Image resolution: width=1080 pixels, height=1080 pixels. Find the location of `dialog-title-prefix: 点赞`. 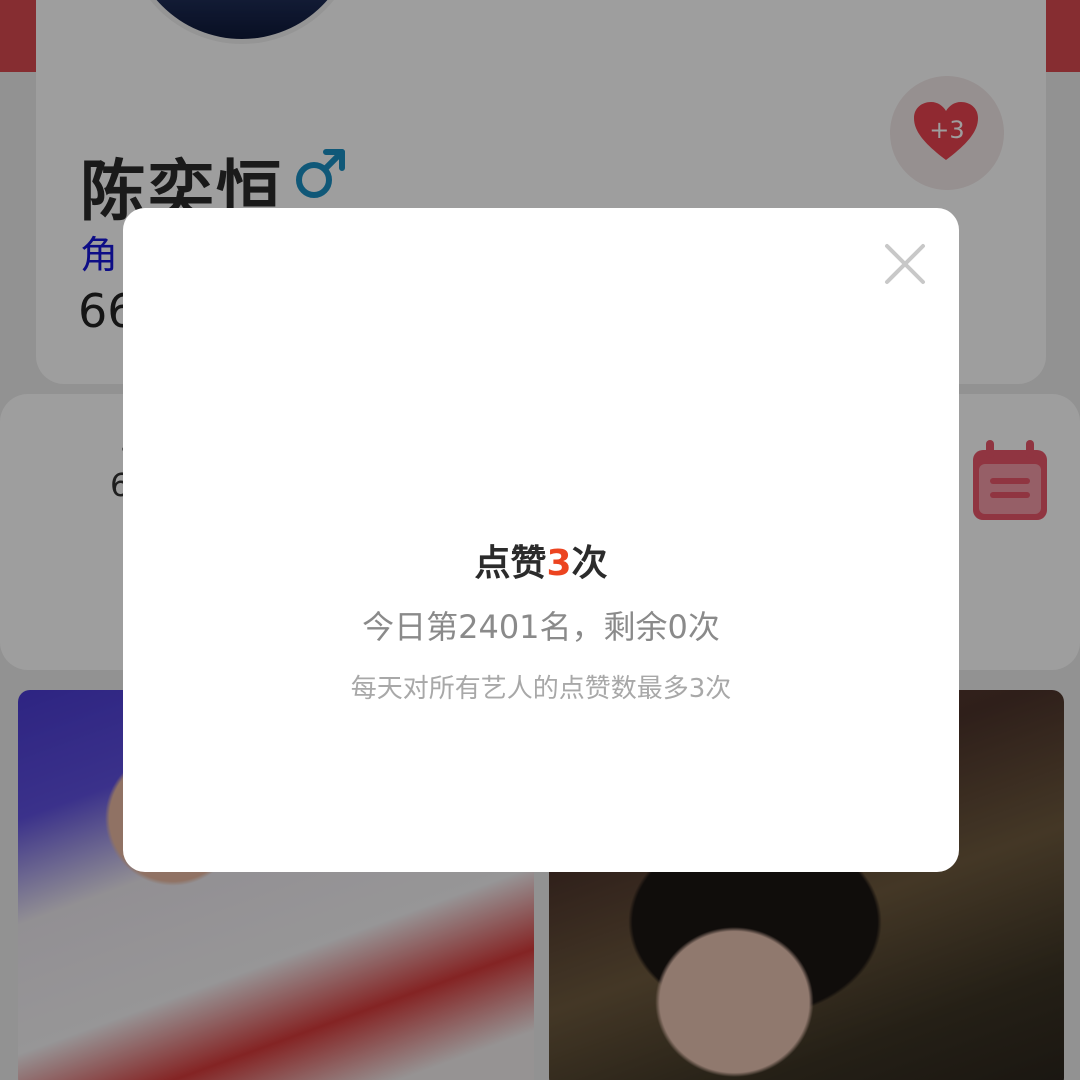

dialog-title-prefix: 点赞 is located at coordinates (510, 563).